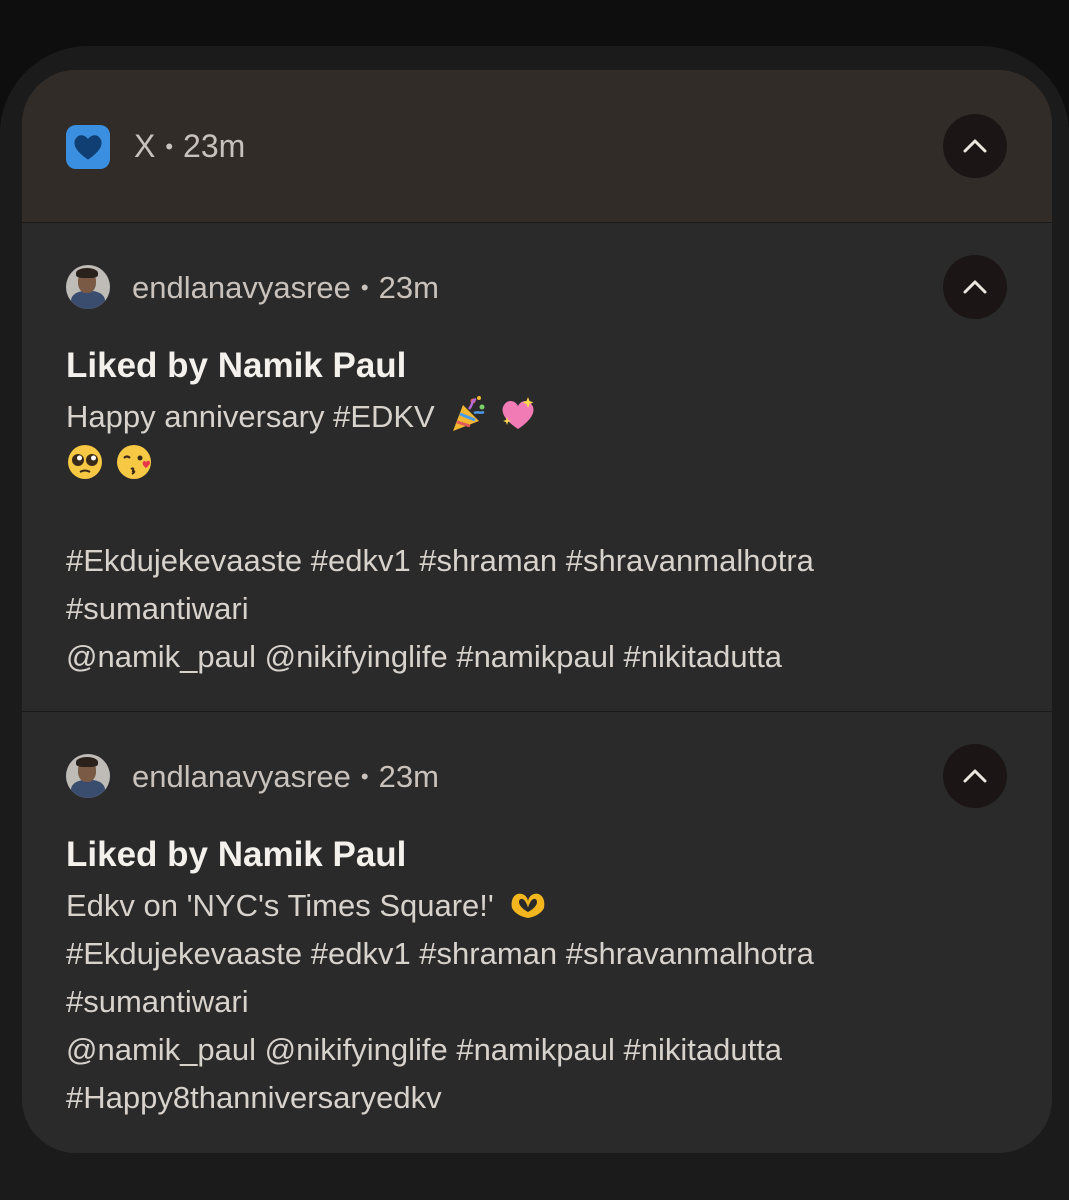  Describe the element at coordinates (250, 416) in the screenshot. I see `body-line: Happy anniversary #EDKV` at that location.